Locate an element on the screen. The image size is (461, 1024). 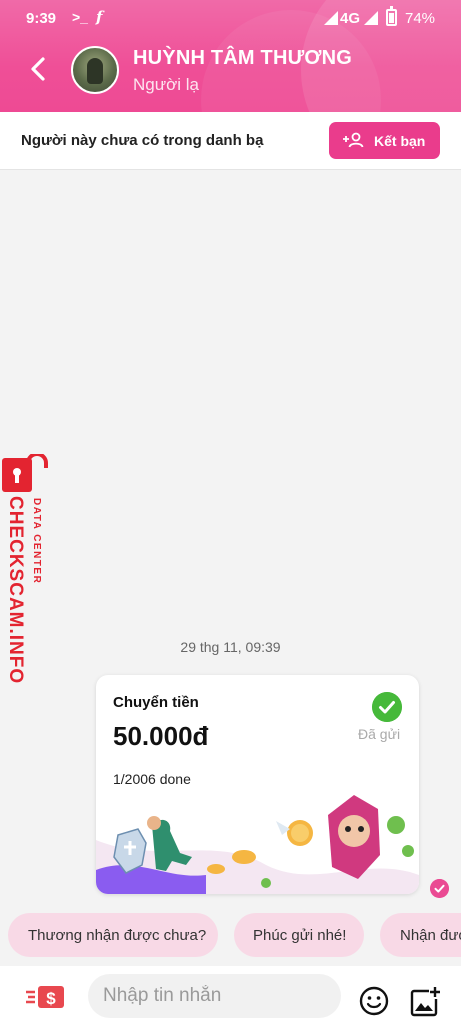
battery-icon is located at coordinates (391, 16).